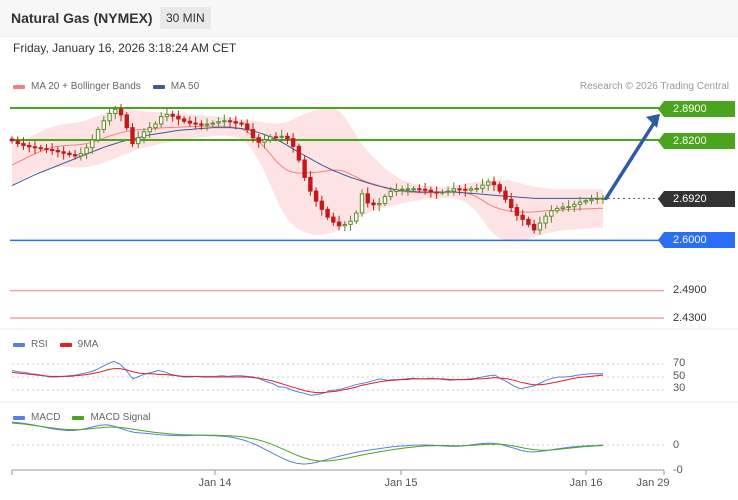  I want to click on price-tag-2-89: 2.8900, so click(696, 109).